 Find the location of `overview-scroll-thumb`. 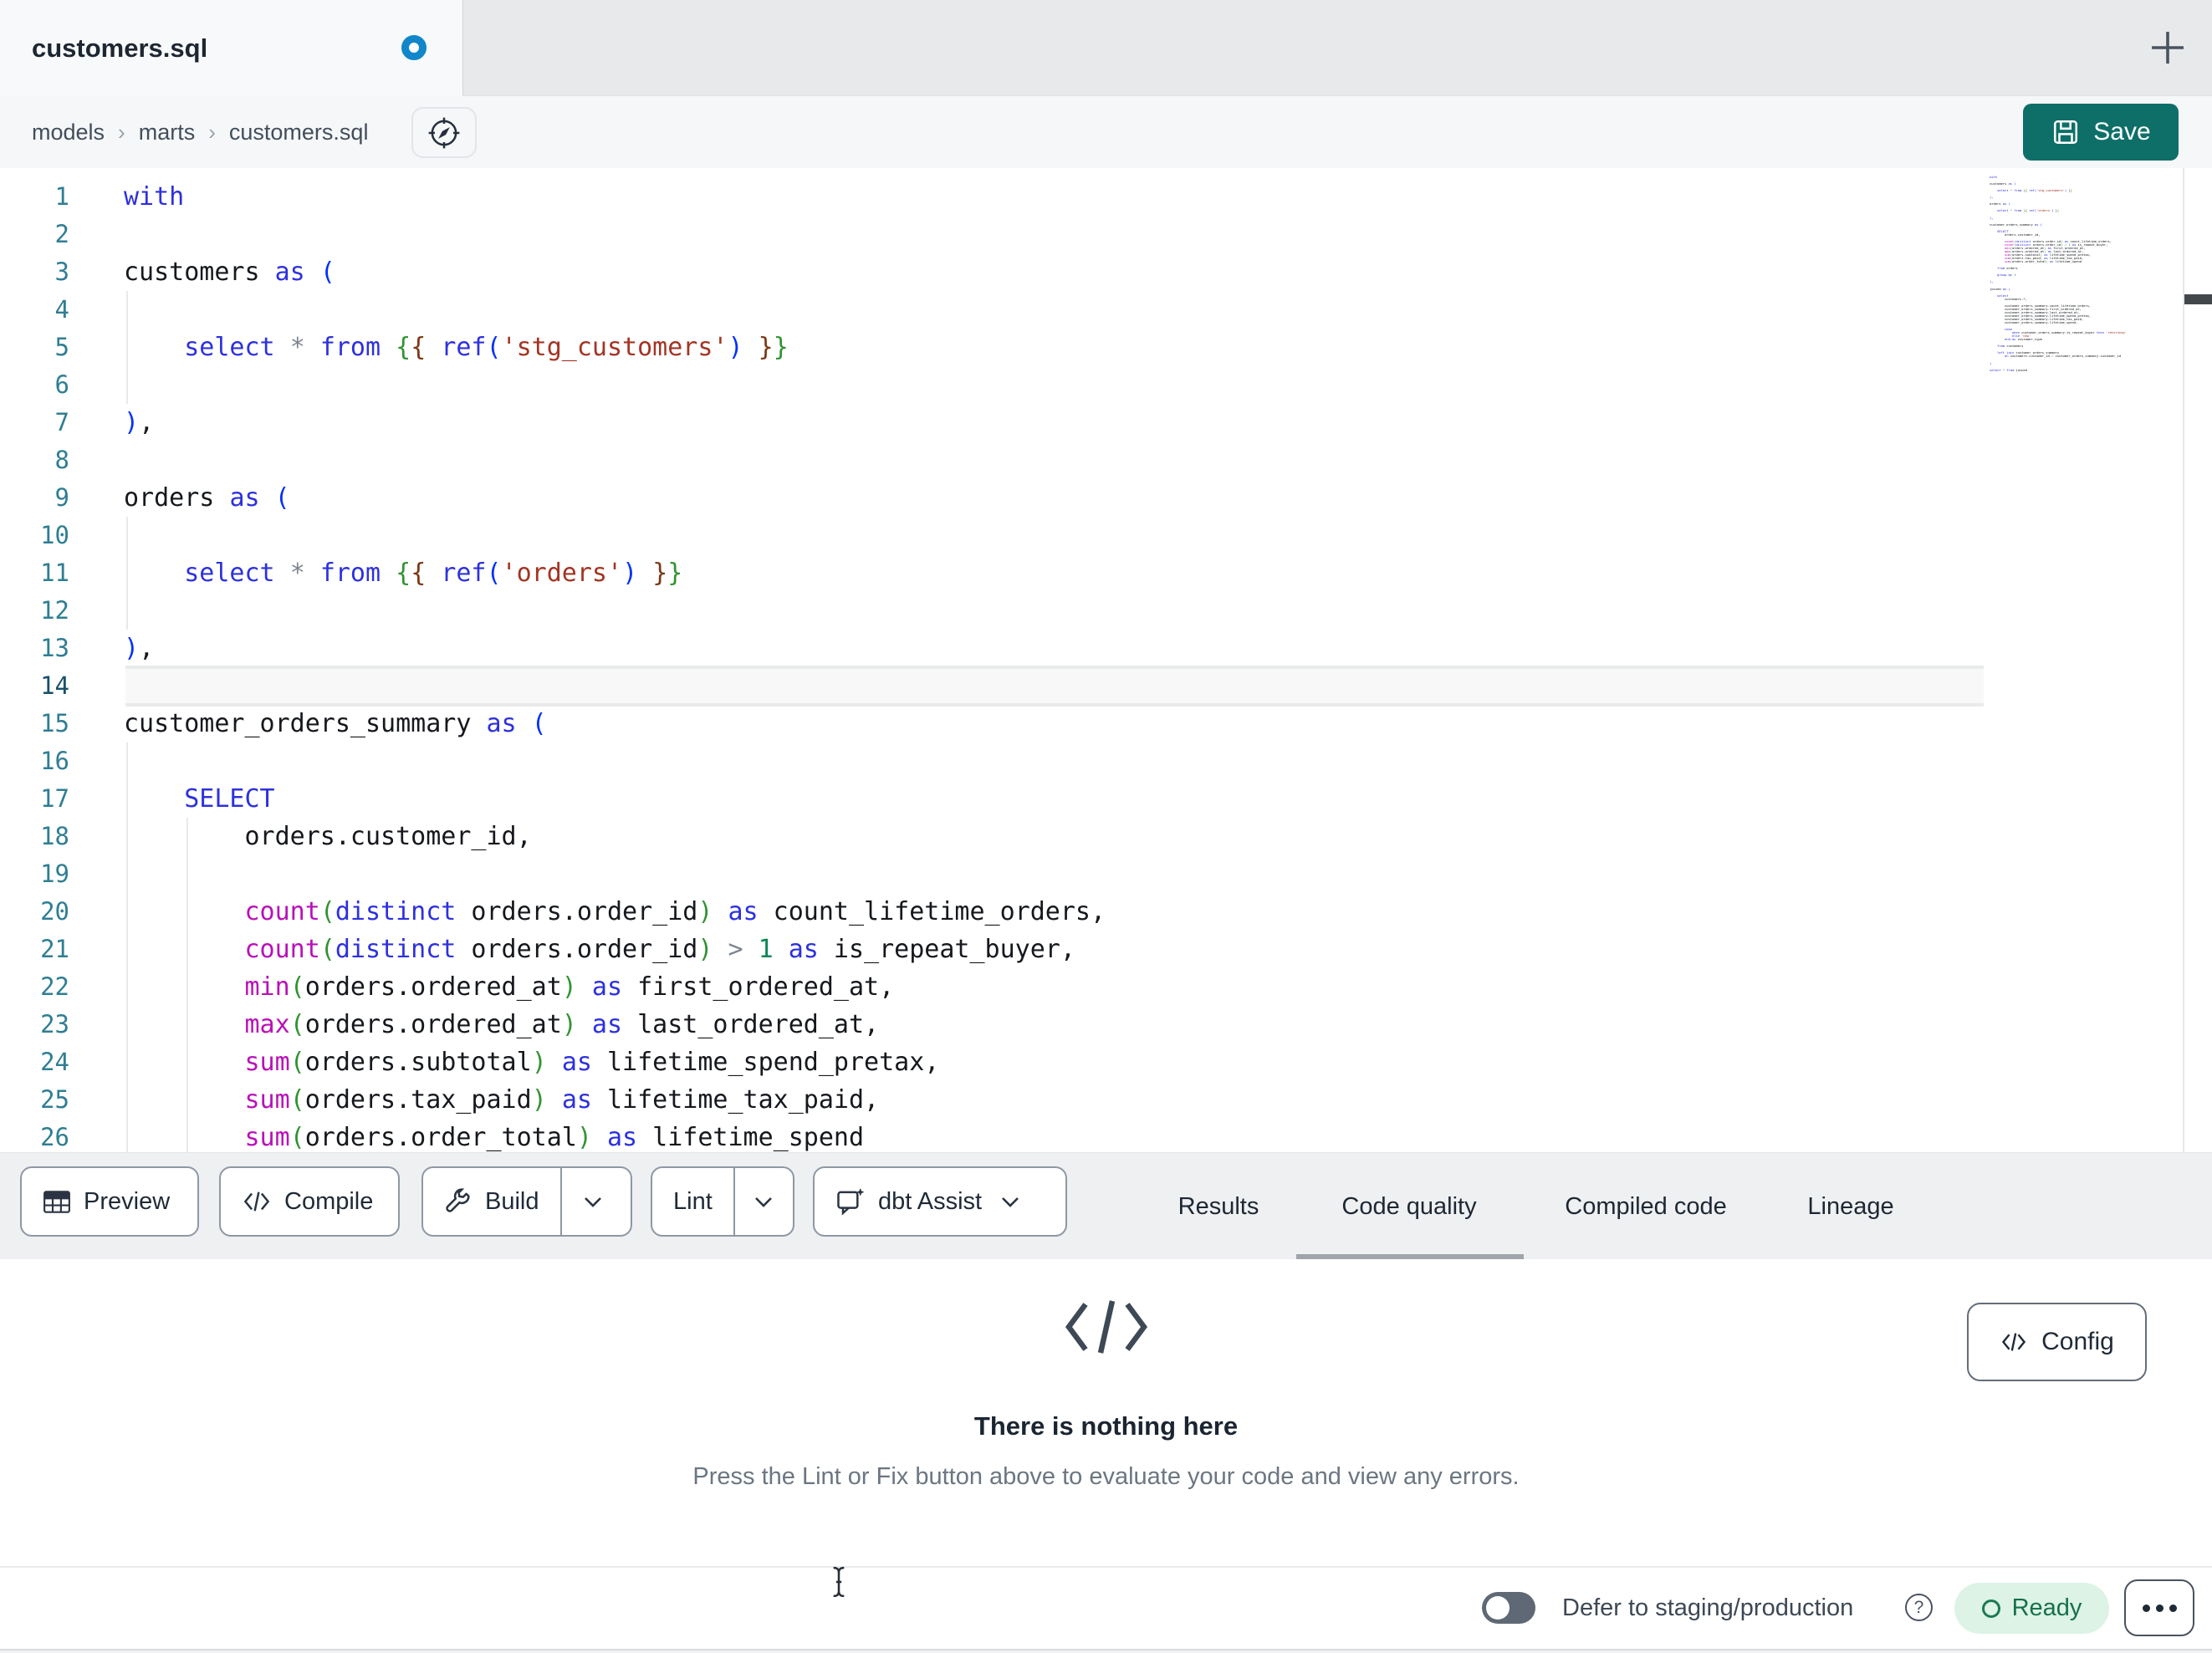

overview-scroll-thumb is located at coordinates (2198, 299).